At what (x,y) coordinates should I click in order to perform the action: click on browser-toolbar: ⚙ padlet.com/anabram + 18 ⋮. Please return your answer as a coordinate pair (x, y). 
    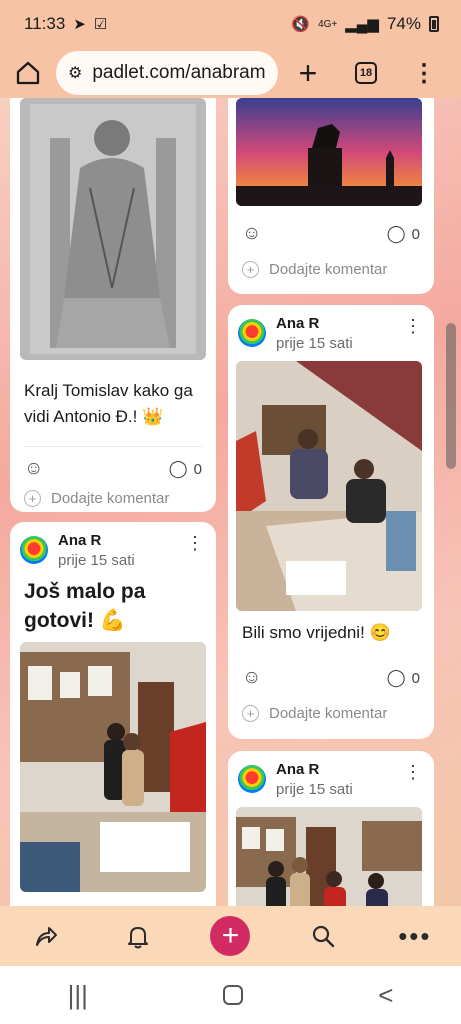
    Looking at the image, I should click on (230, 73).